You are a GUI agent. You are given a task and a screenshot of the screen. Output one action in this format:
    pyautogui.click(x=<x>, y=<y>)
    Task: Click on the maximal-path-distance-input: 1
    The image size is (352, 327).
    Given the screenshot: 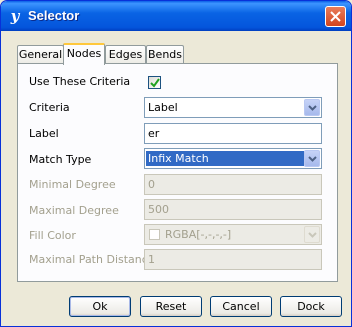 What is the action you would take?
    pyautogui.click(x=233, y=259)
    